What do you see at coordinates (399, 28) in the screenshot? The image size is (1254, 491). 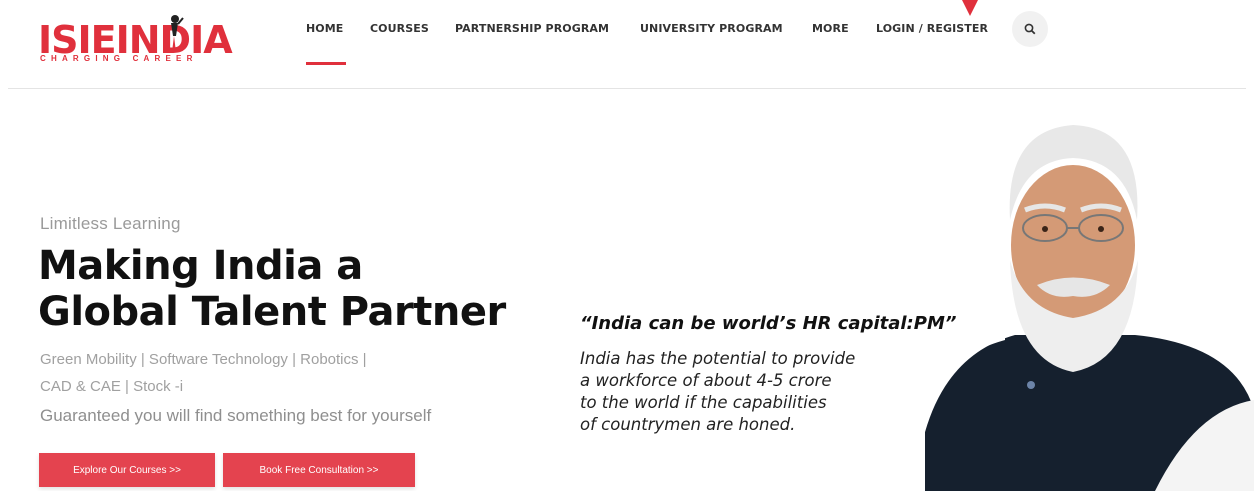 I see `nav-courses: COURSES` at bounding box center [399, 28].